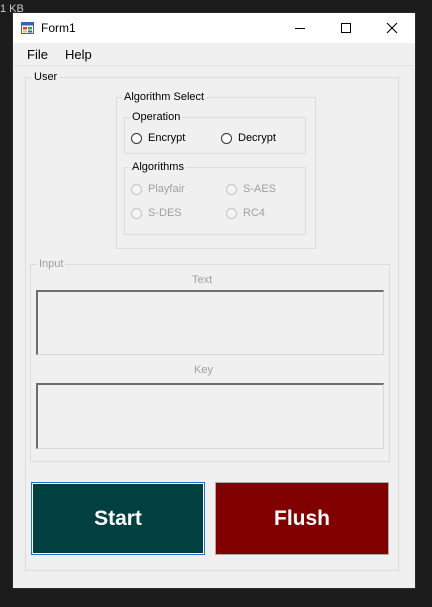 Image resolution: width=432 pixels, height=607 pixels. Describe the element at coordinates (158, 167) in the screenshot. I see `algorithms-legend: Algorithms` at that location.